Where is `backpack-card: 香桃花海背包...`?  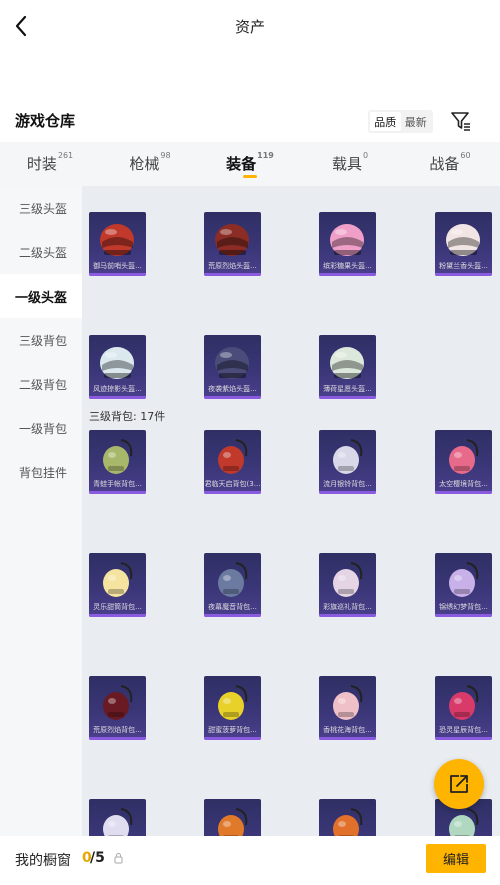
backpack-card: 香桃花海背包... is located at coordinates (347, 708).